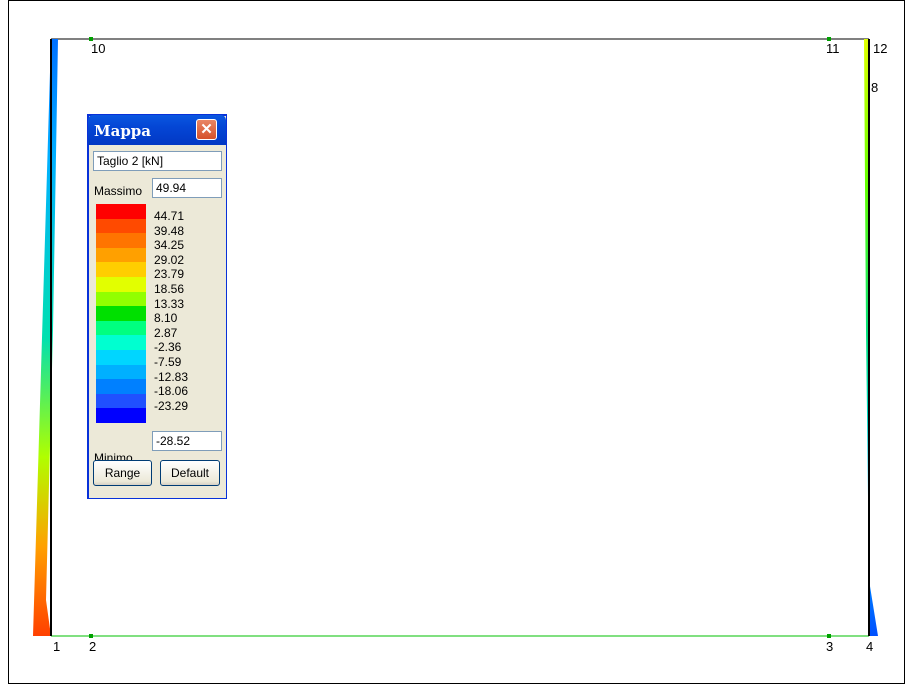  Describe the element at coordinates (169, 303) in the screenshot. I see `scale-value: 13.33` at that location.